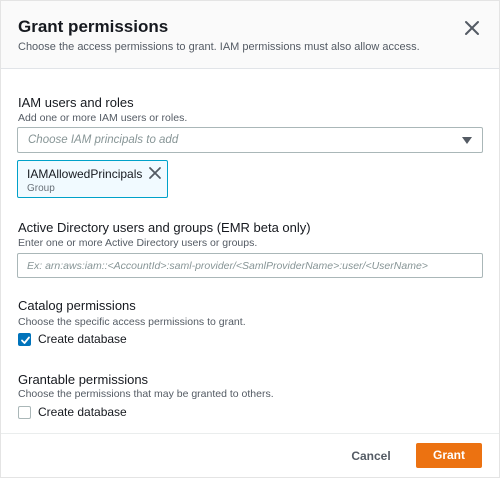  What do you see at coordinates (467, 140) in the screenshot?
I see `caret-down-icon` at bounding box center [467, 140].